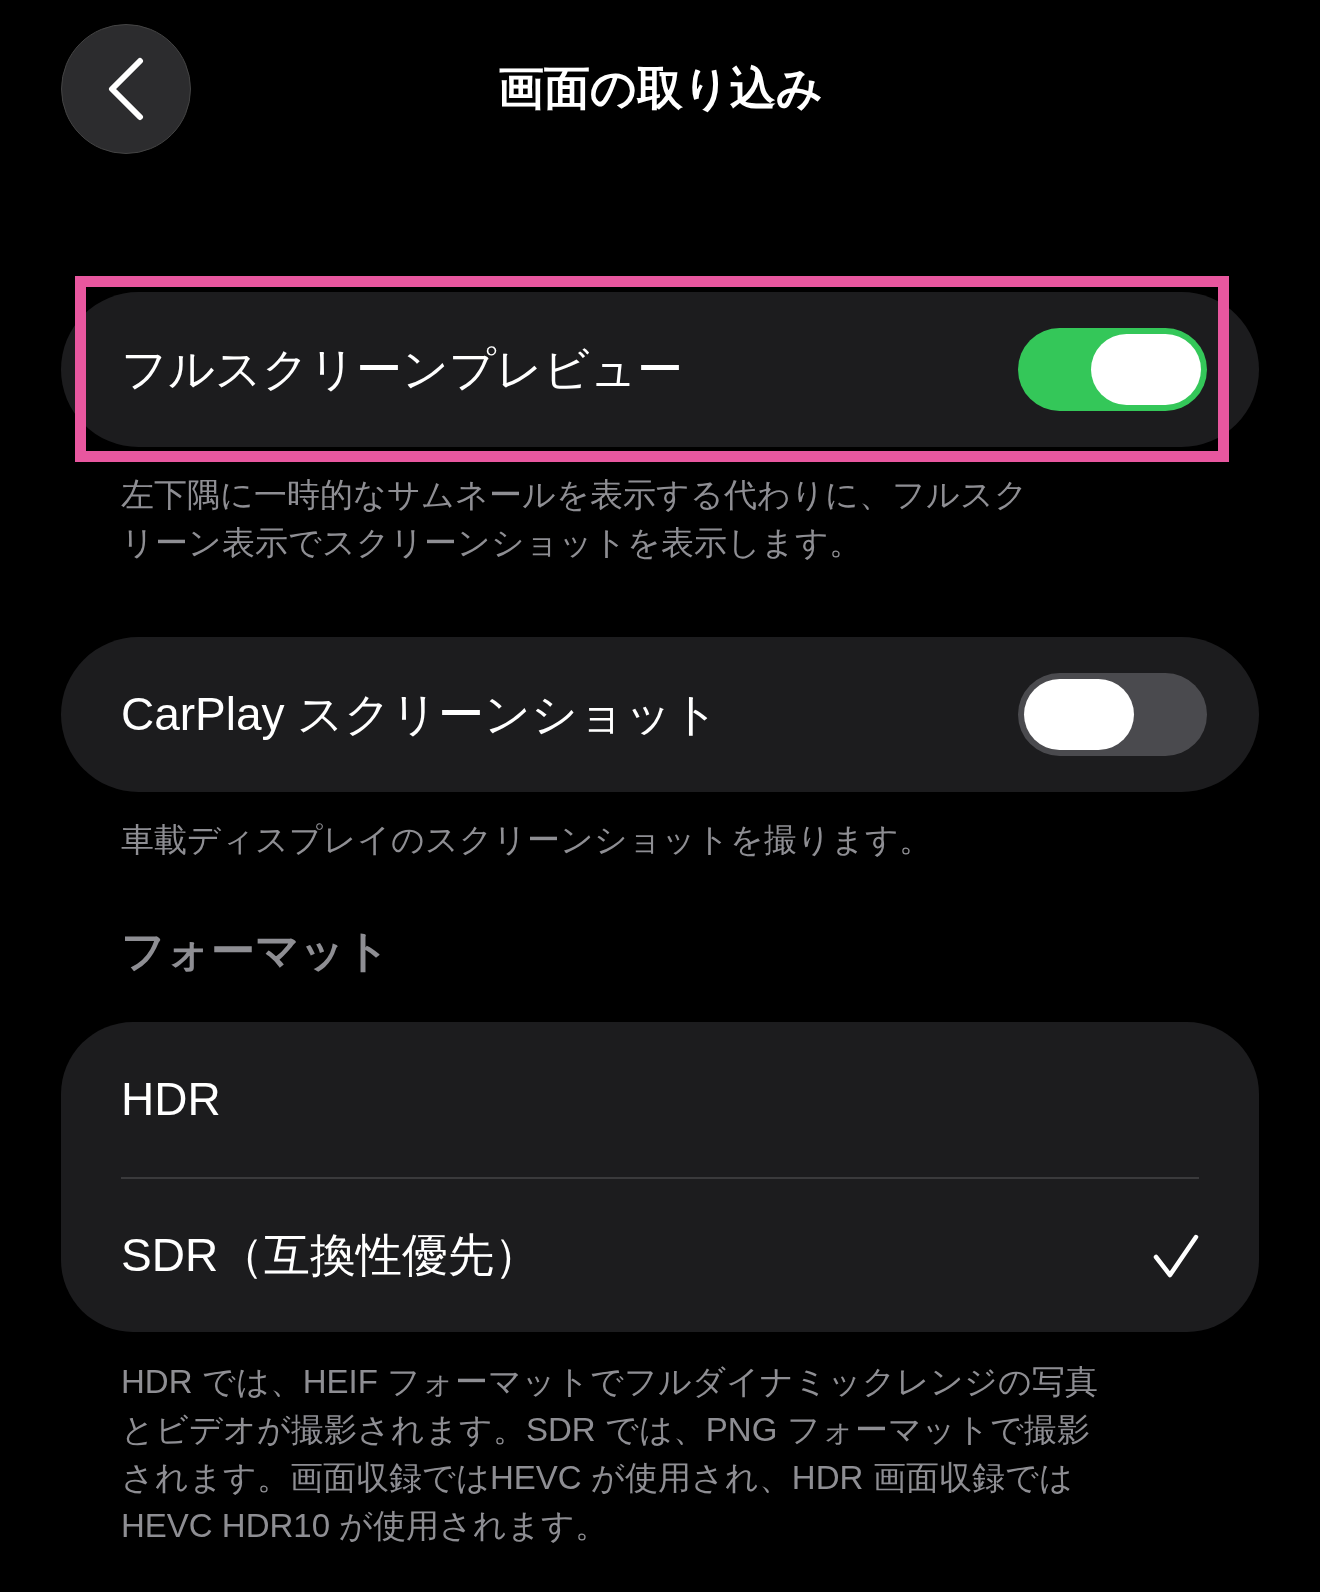 This screenshot has width=1320, height=1592. Describe the element at coordinates (574, 519) in the screenshot. I see `setting-description: 左下隅に一時的なサムネールを表示する代わりに、フルスクリーン表示でスクリーンショットを表示します。` at that location.